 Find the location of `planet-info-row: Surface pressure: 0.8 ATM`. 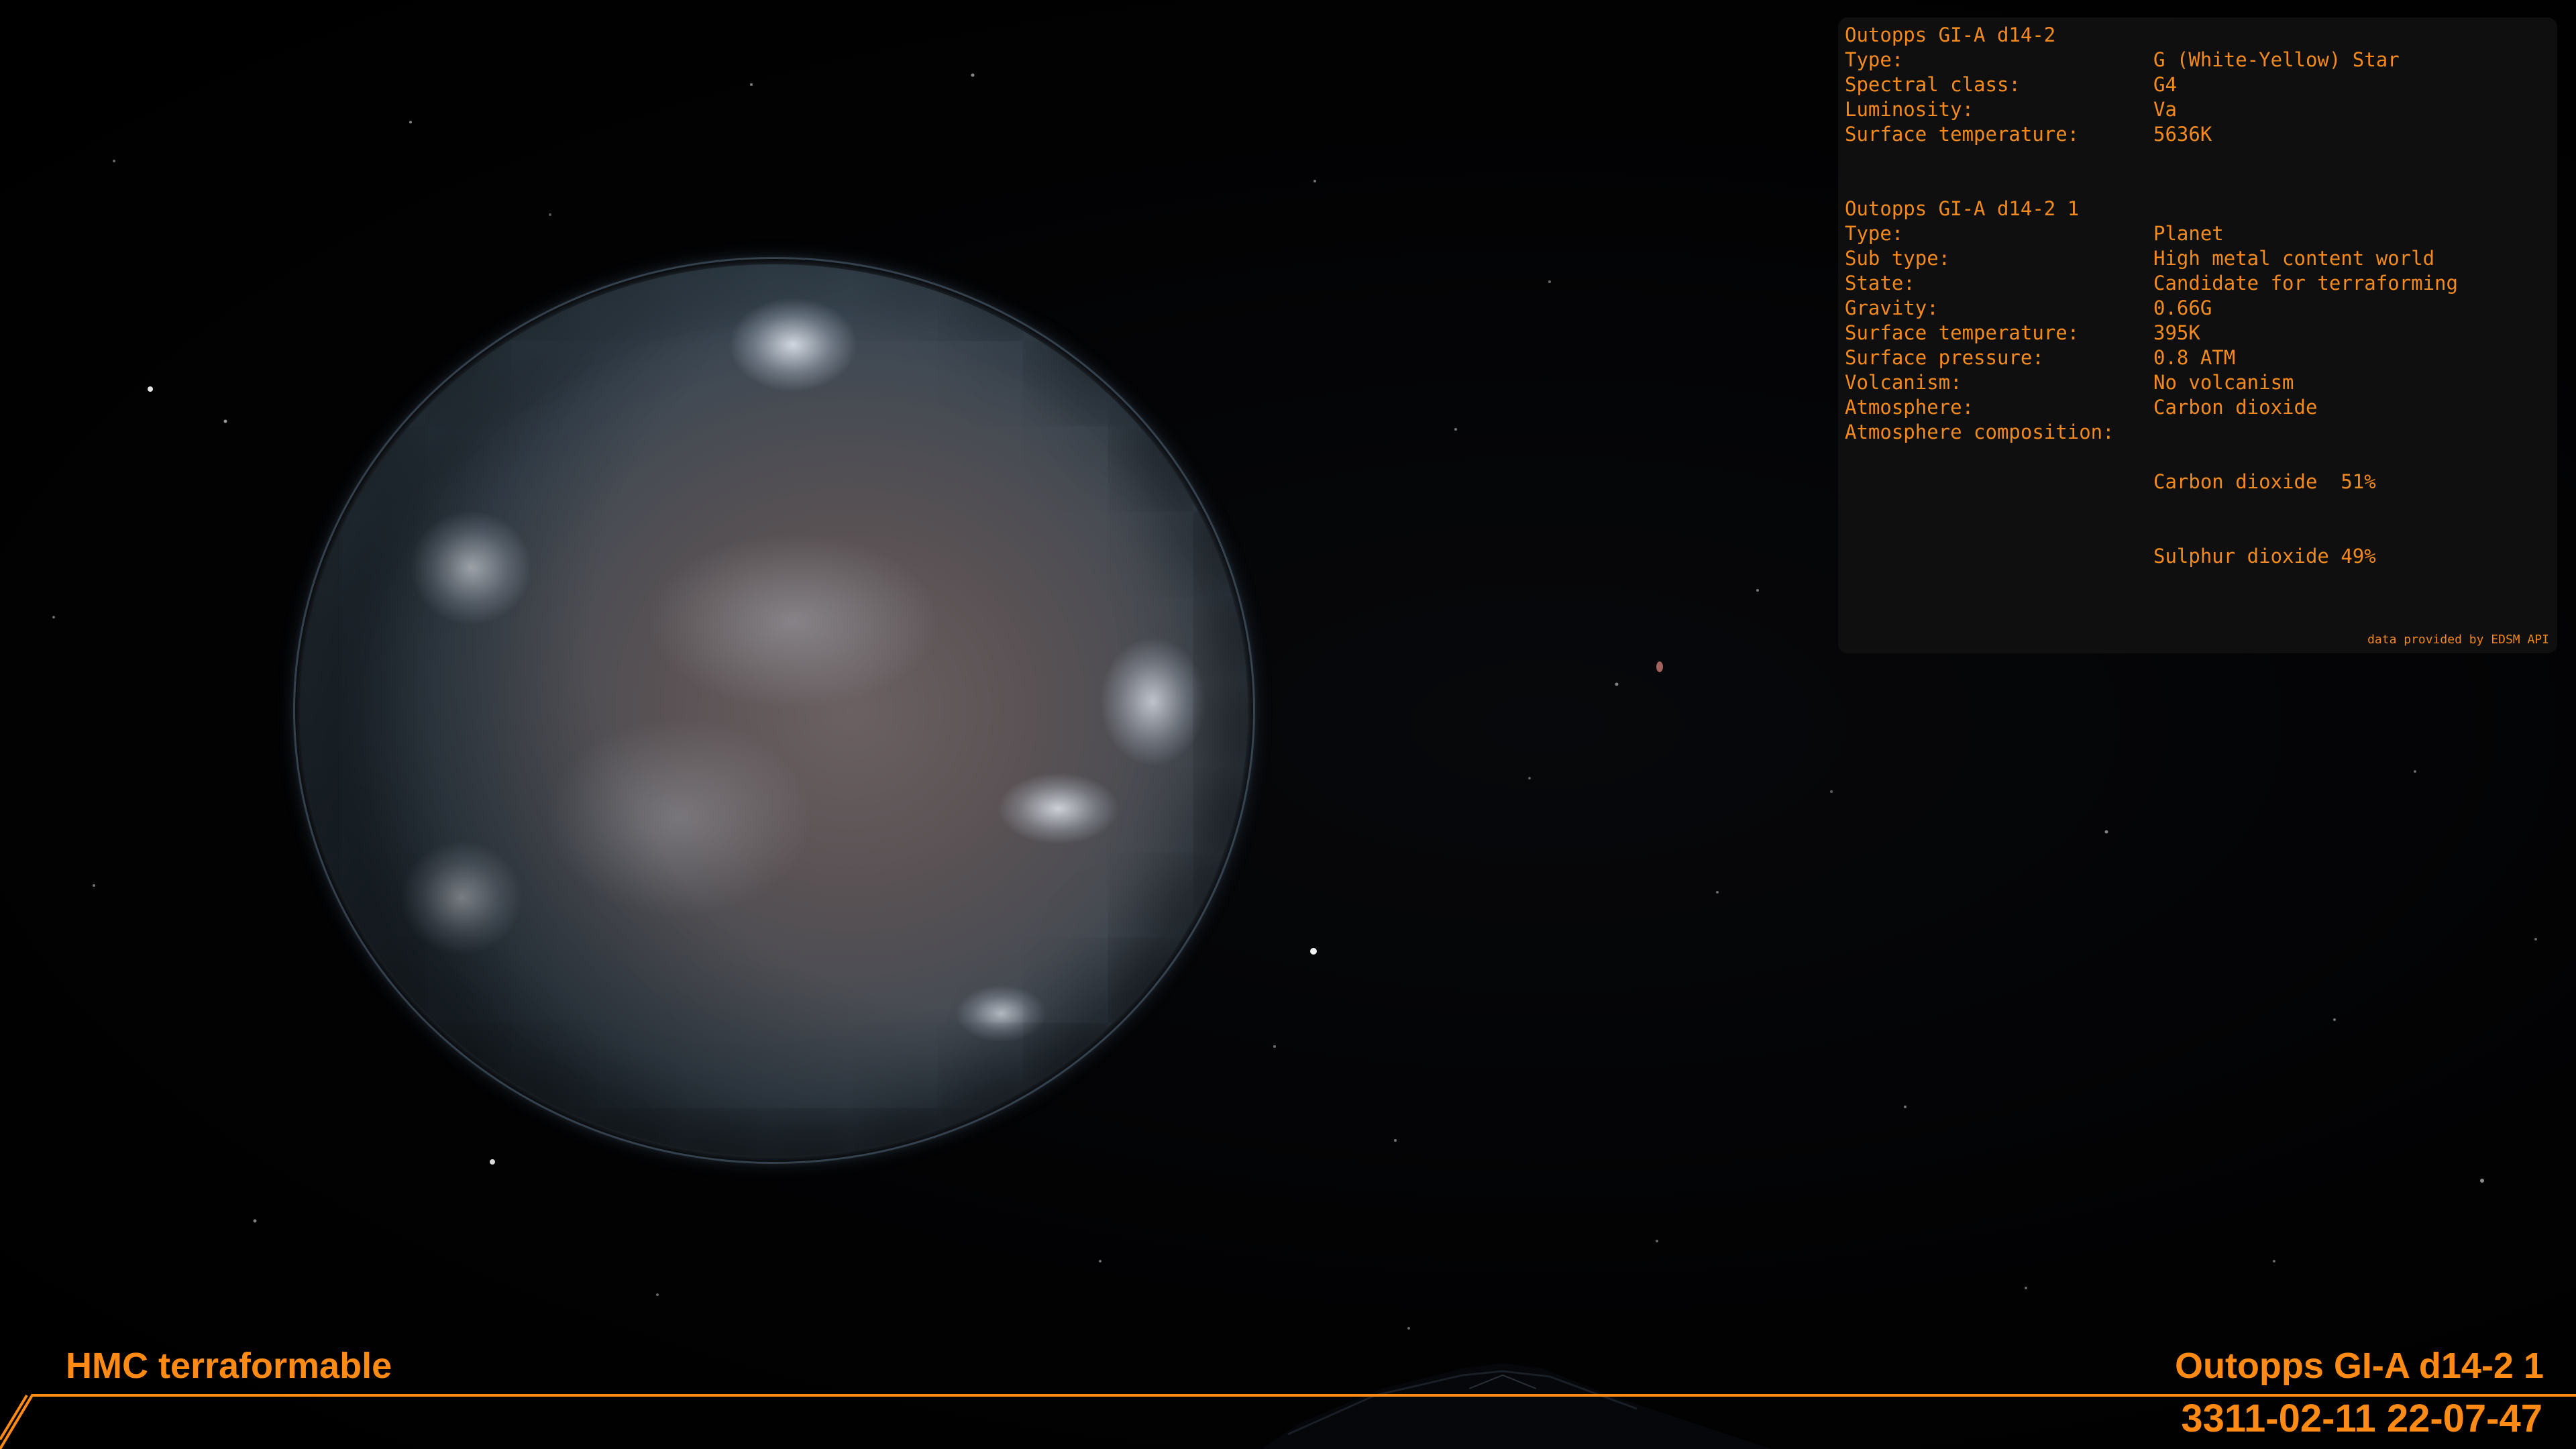

planet-info-row: Surface pressure: 0.8 ATM is located at coordinates (2198, 357).